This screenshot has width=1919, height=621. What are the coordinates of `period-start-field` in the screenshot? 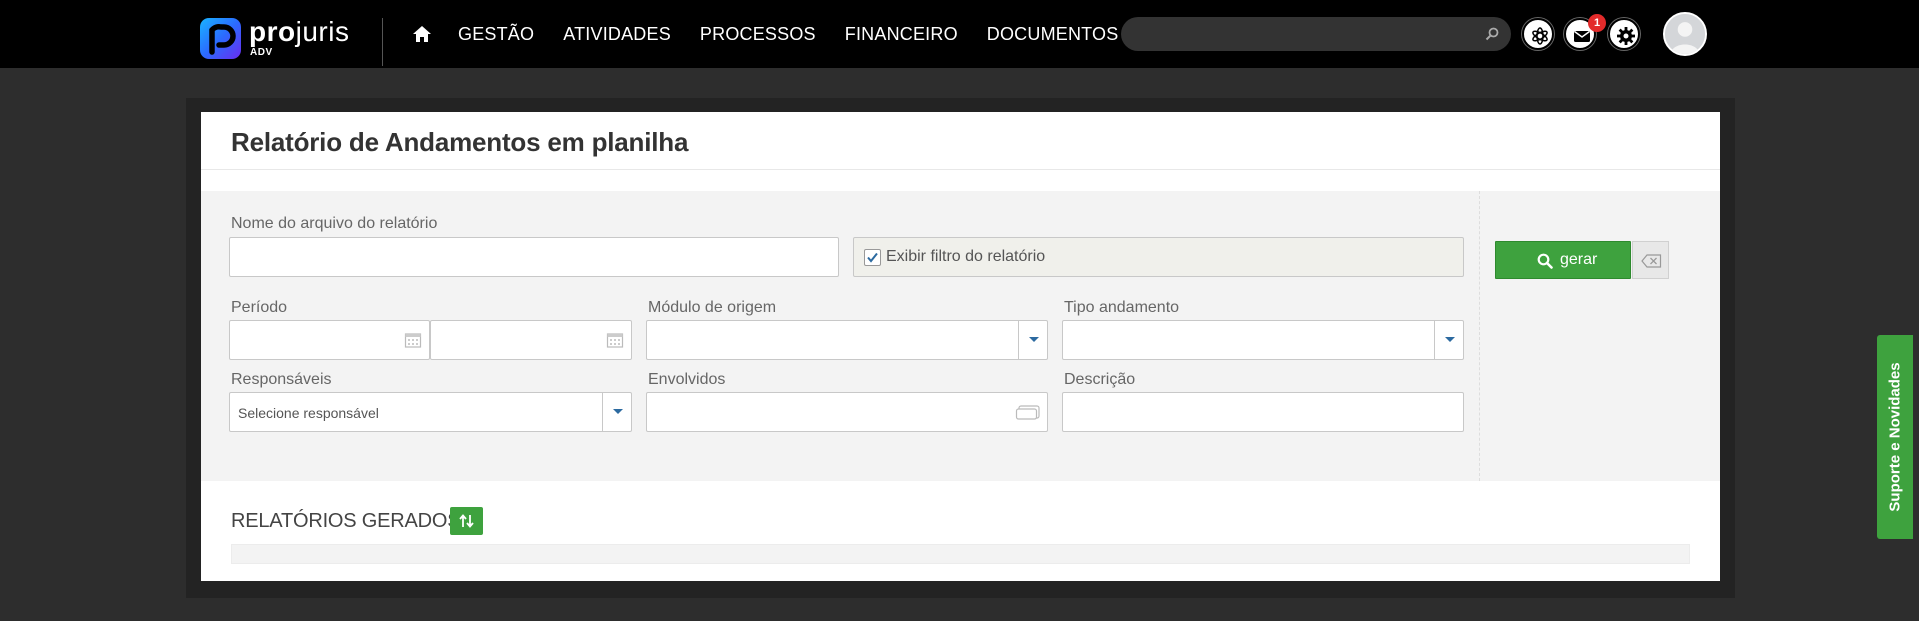 It's located at (329, 340).